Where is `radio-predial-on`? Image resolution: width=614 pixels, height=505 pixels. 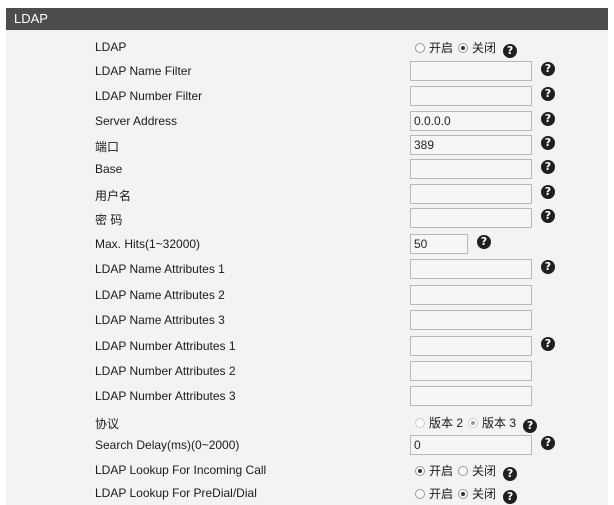
radio-predial-on is located at coordinates (420, 494).